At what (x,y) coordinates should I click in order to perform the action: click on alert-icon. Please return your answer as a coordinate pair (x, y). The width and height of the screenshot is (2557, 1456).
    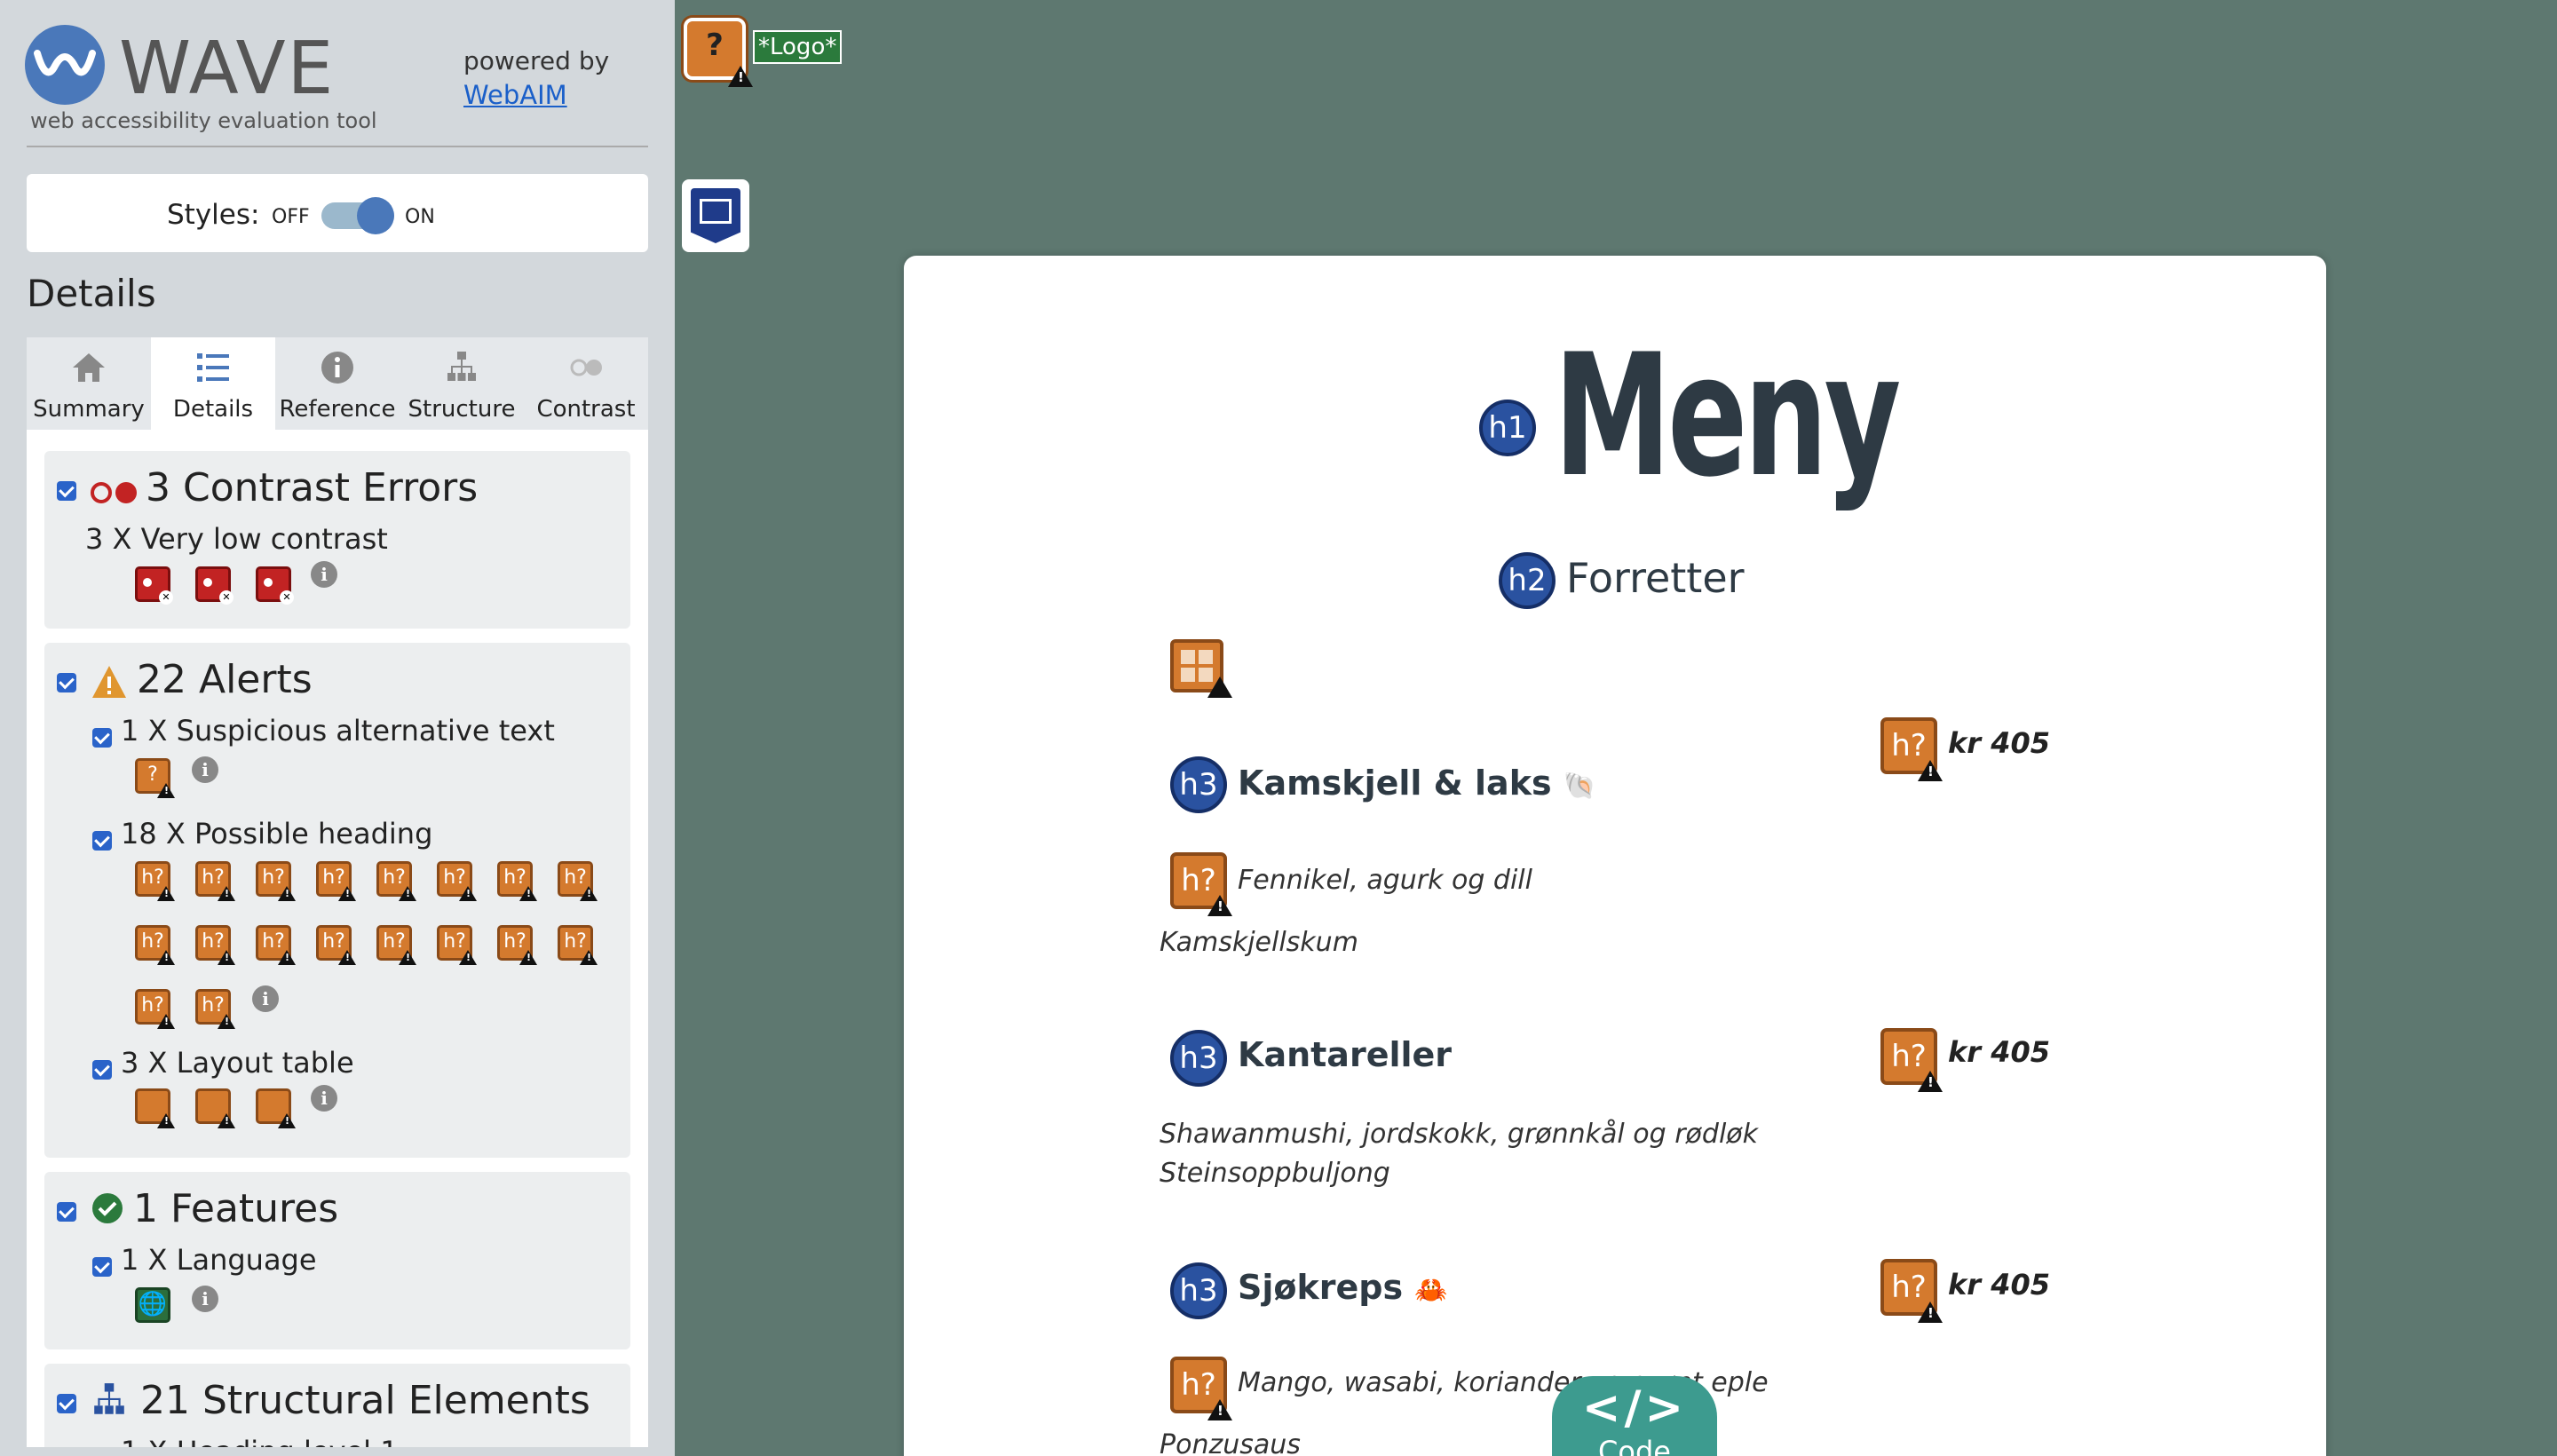
    Looking at the image, I should click on (109, 682).